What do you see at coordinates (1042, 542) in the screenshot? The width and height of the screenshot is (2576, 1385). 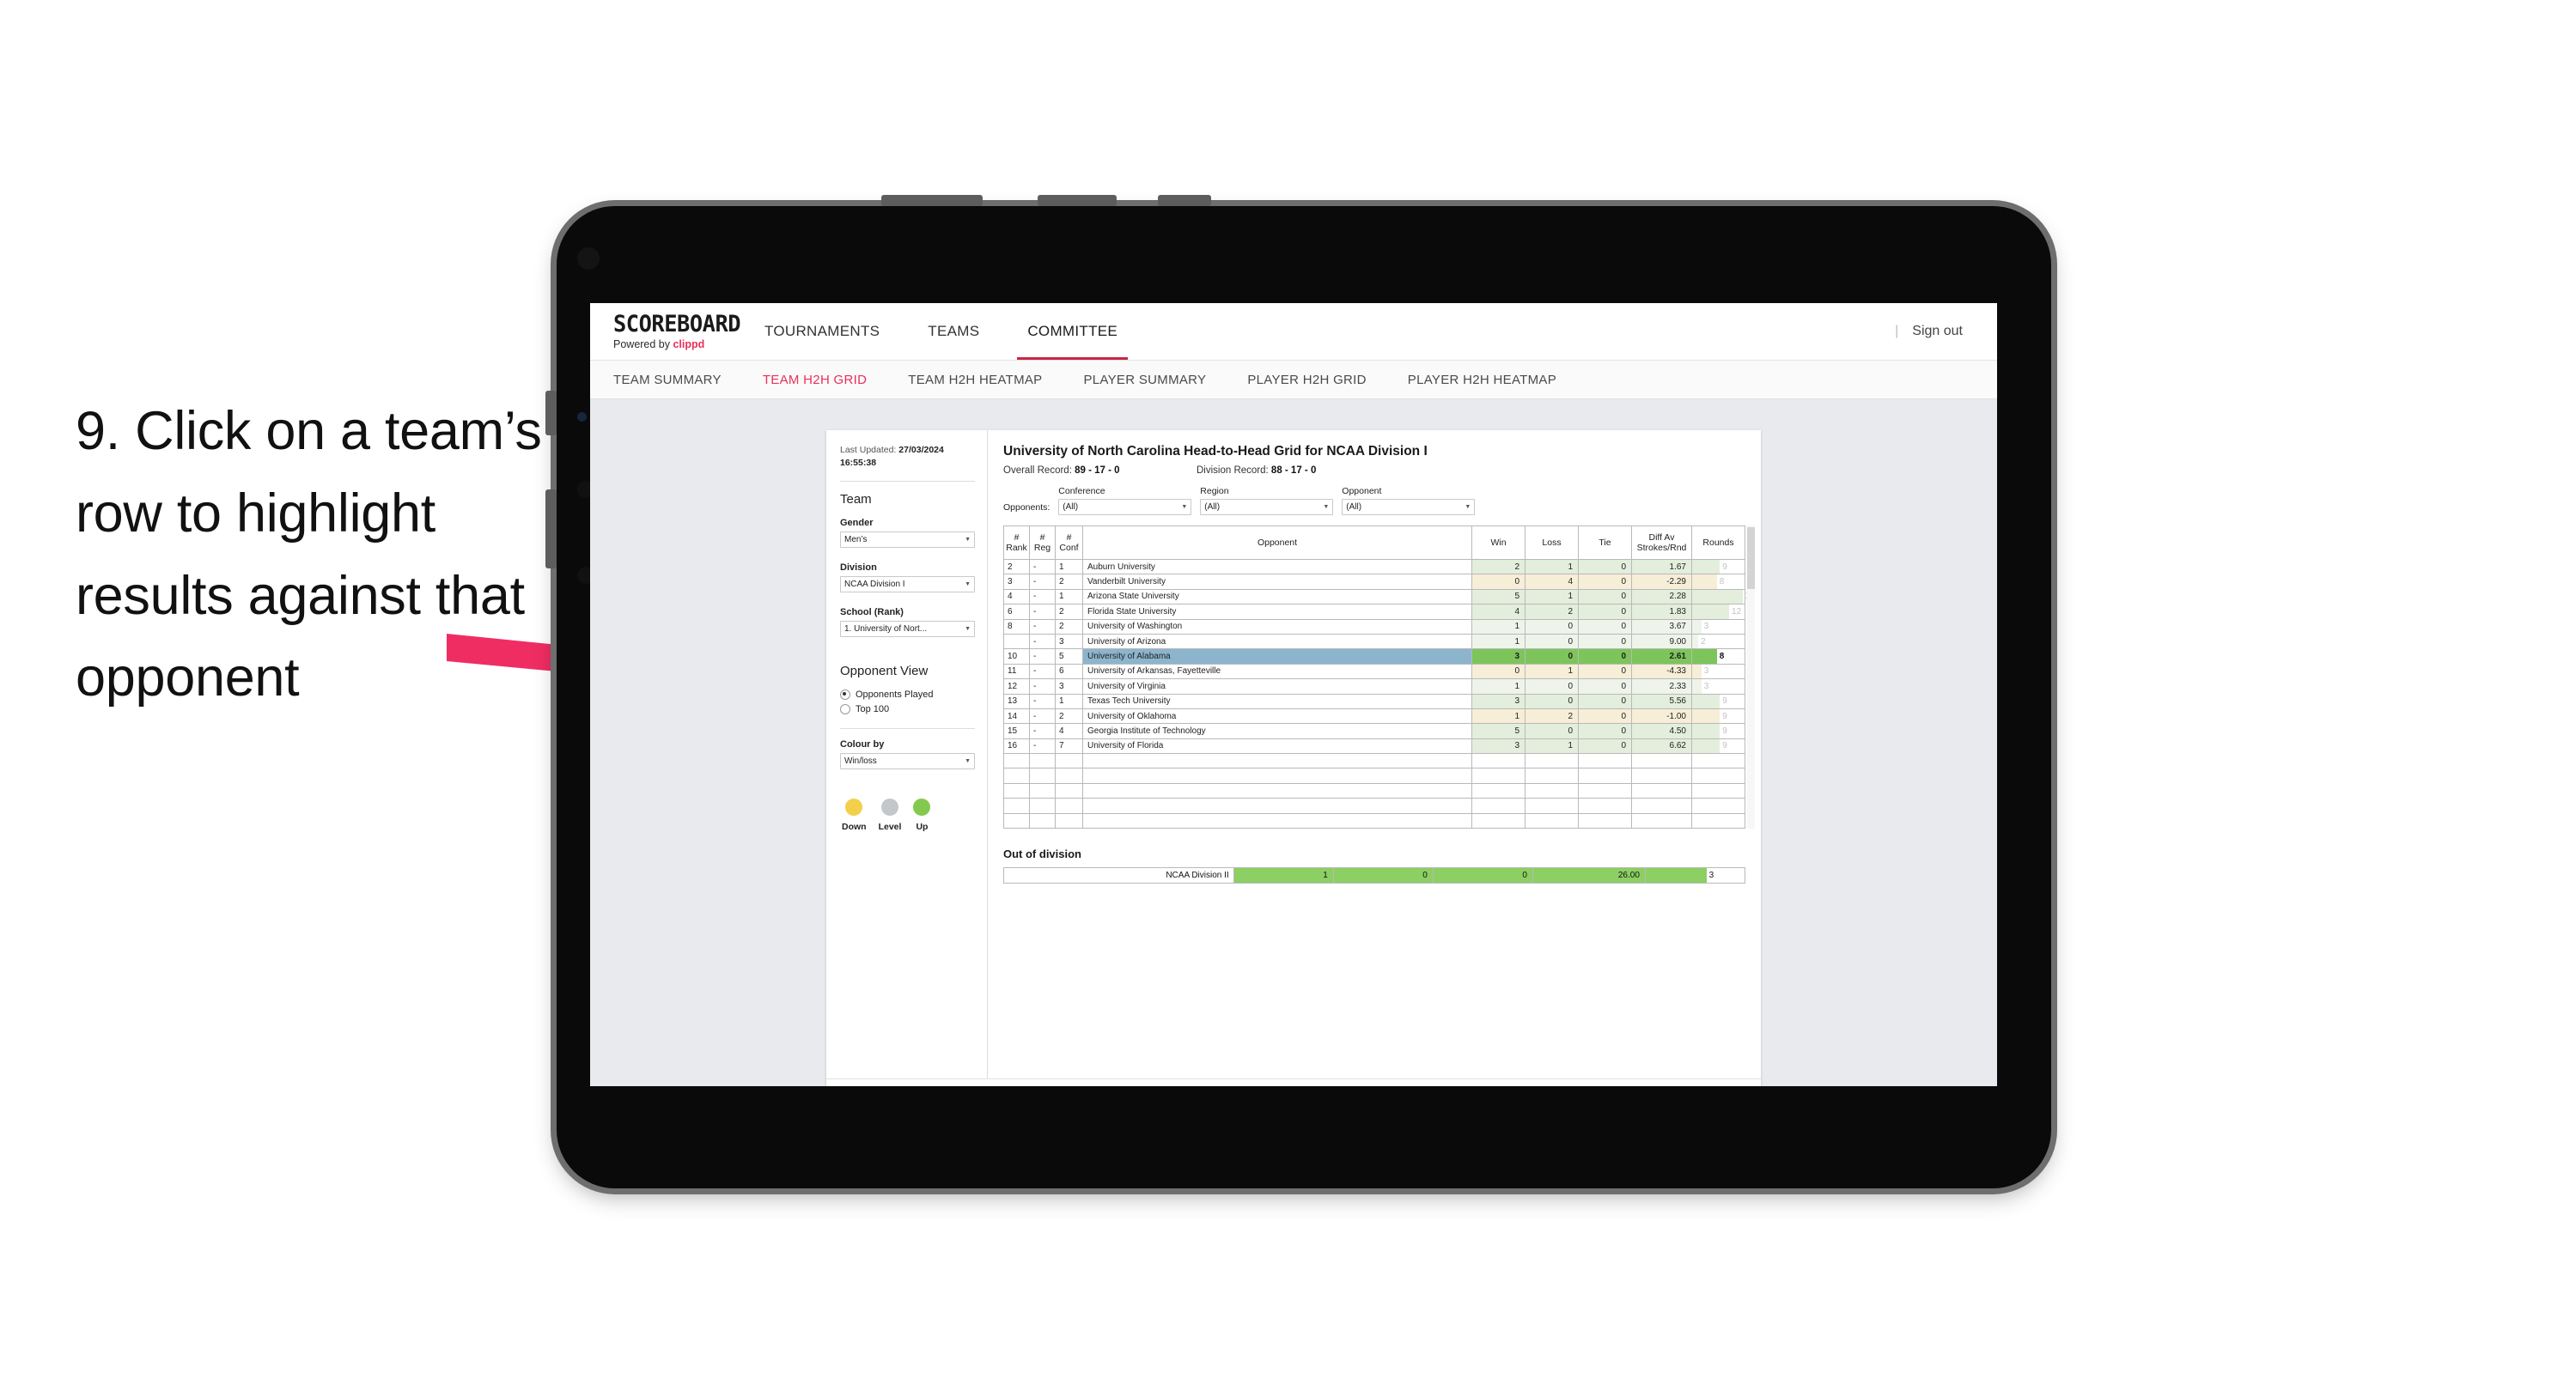 I see `col-reg: # Reg` at bounding box center [1042, 542].